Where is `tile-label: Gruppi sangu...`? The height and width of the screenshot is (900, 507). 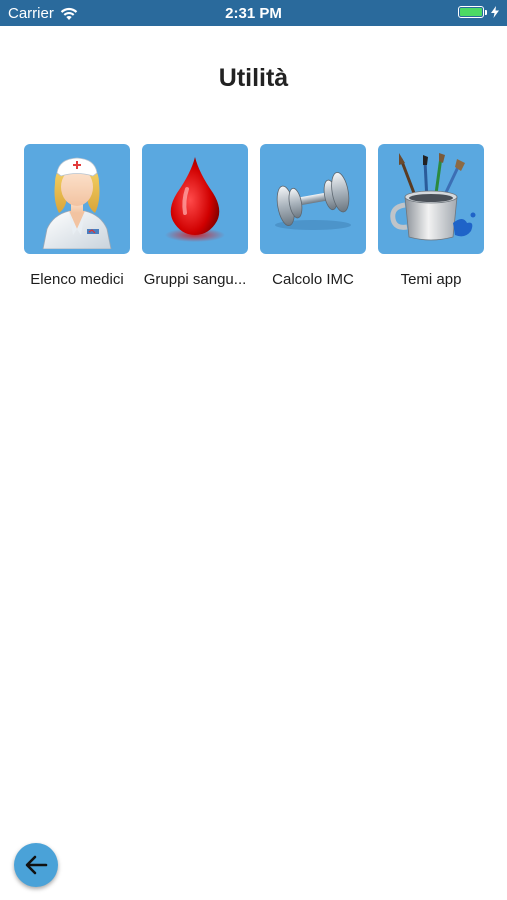 tile-label: Gruppi sangu... is located at coordinates (195, 279).